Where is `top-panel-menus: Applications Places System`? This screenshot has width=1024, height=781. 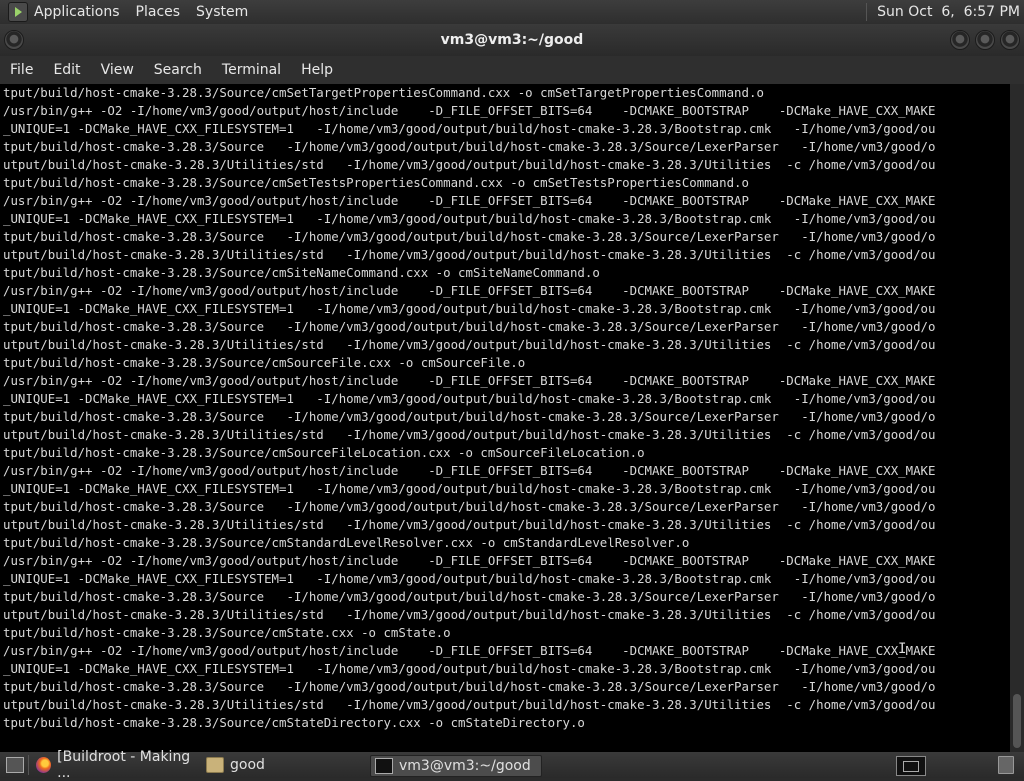 top-panel-menus: Applications Places System is located at coordinates (132, 12).